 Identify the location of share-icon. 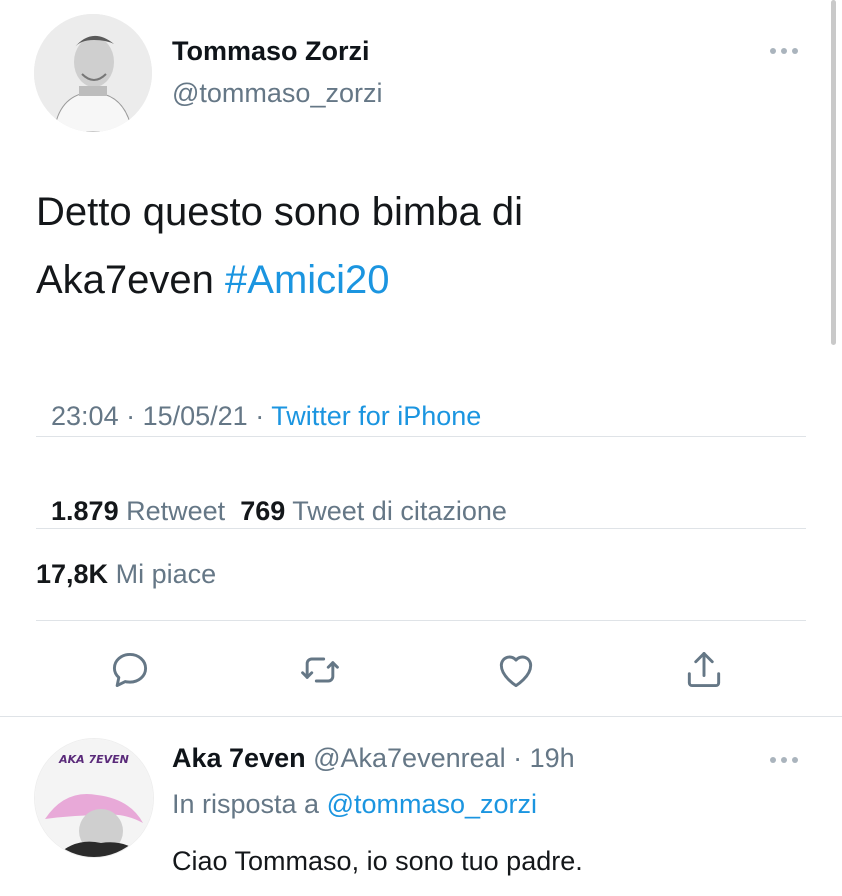
(704, 670).